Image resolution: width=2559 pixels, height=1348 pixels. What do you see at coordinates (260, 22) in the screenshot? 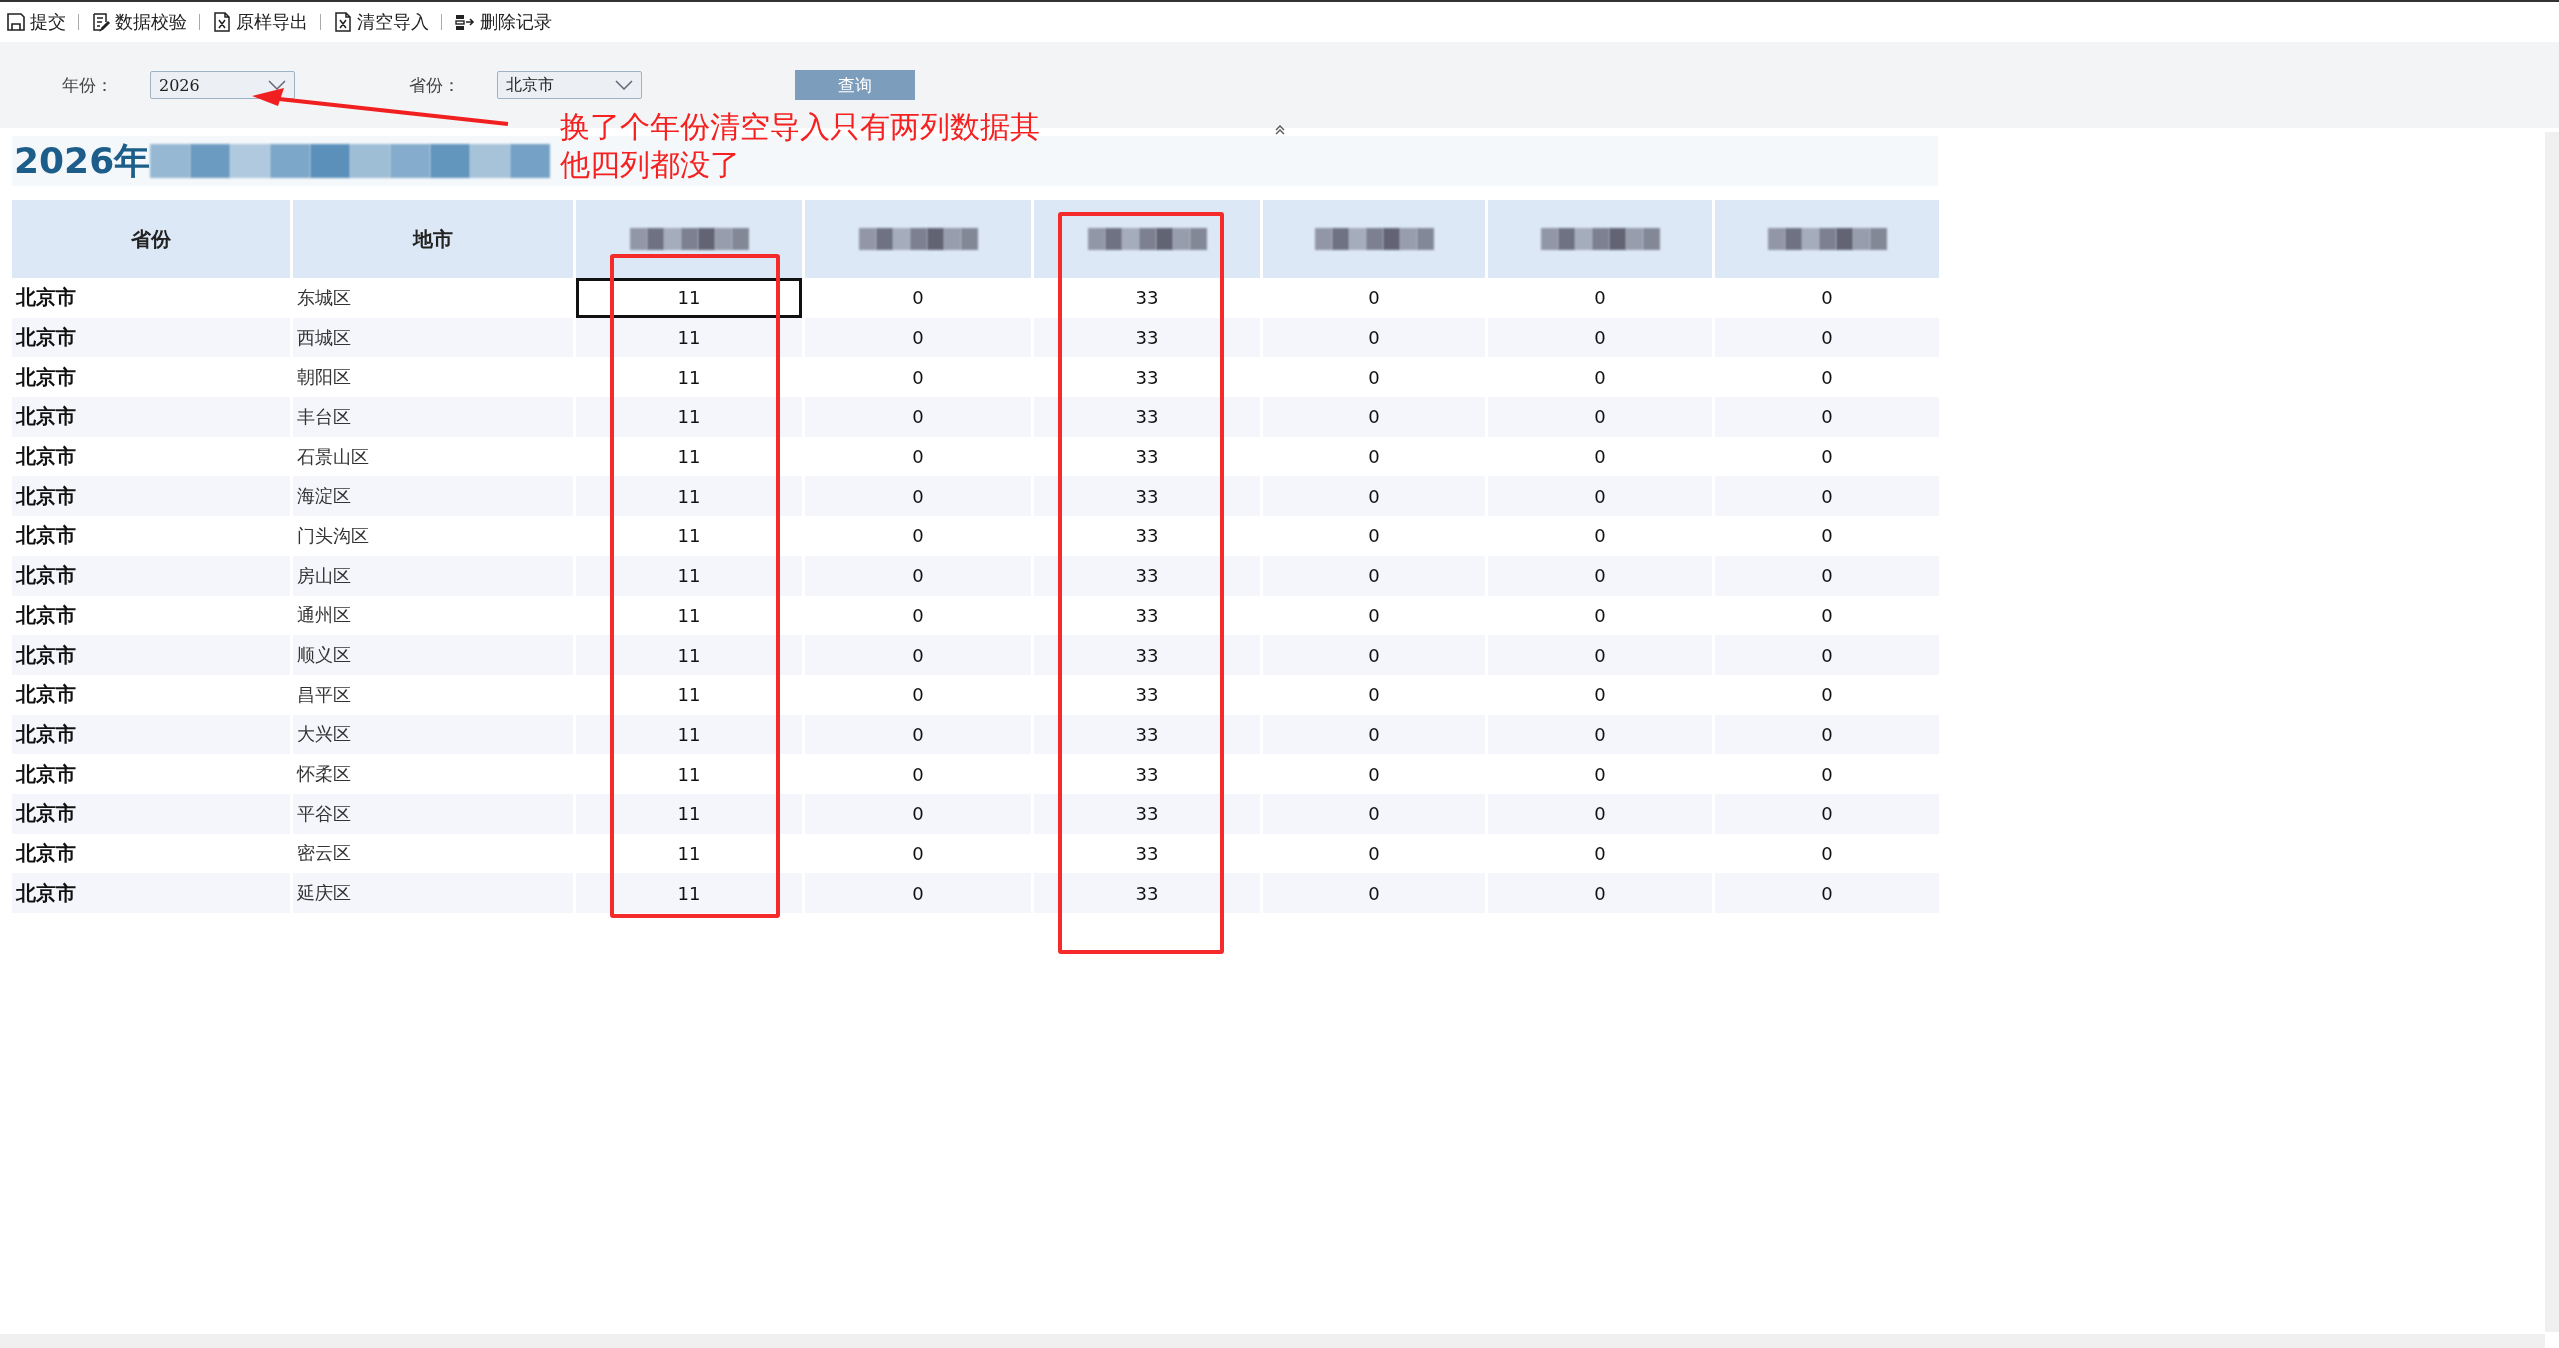
I see `toolbar-button: 原样导出` at bounding box center [260, 22].